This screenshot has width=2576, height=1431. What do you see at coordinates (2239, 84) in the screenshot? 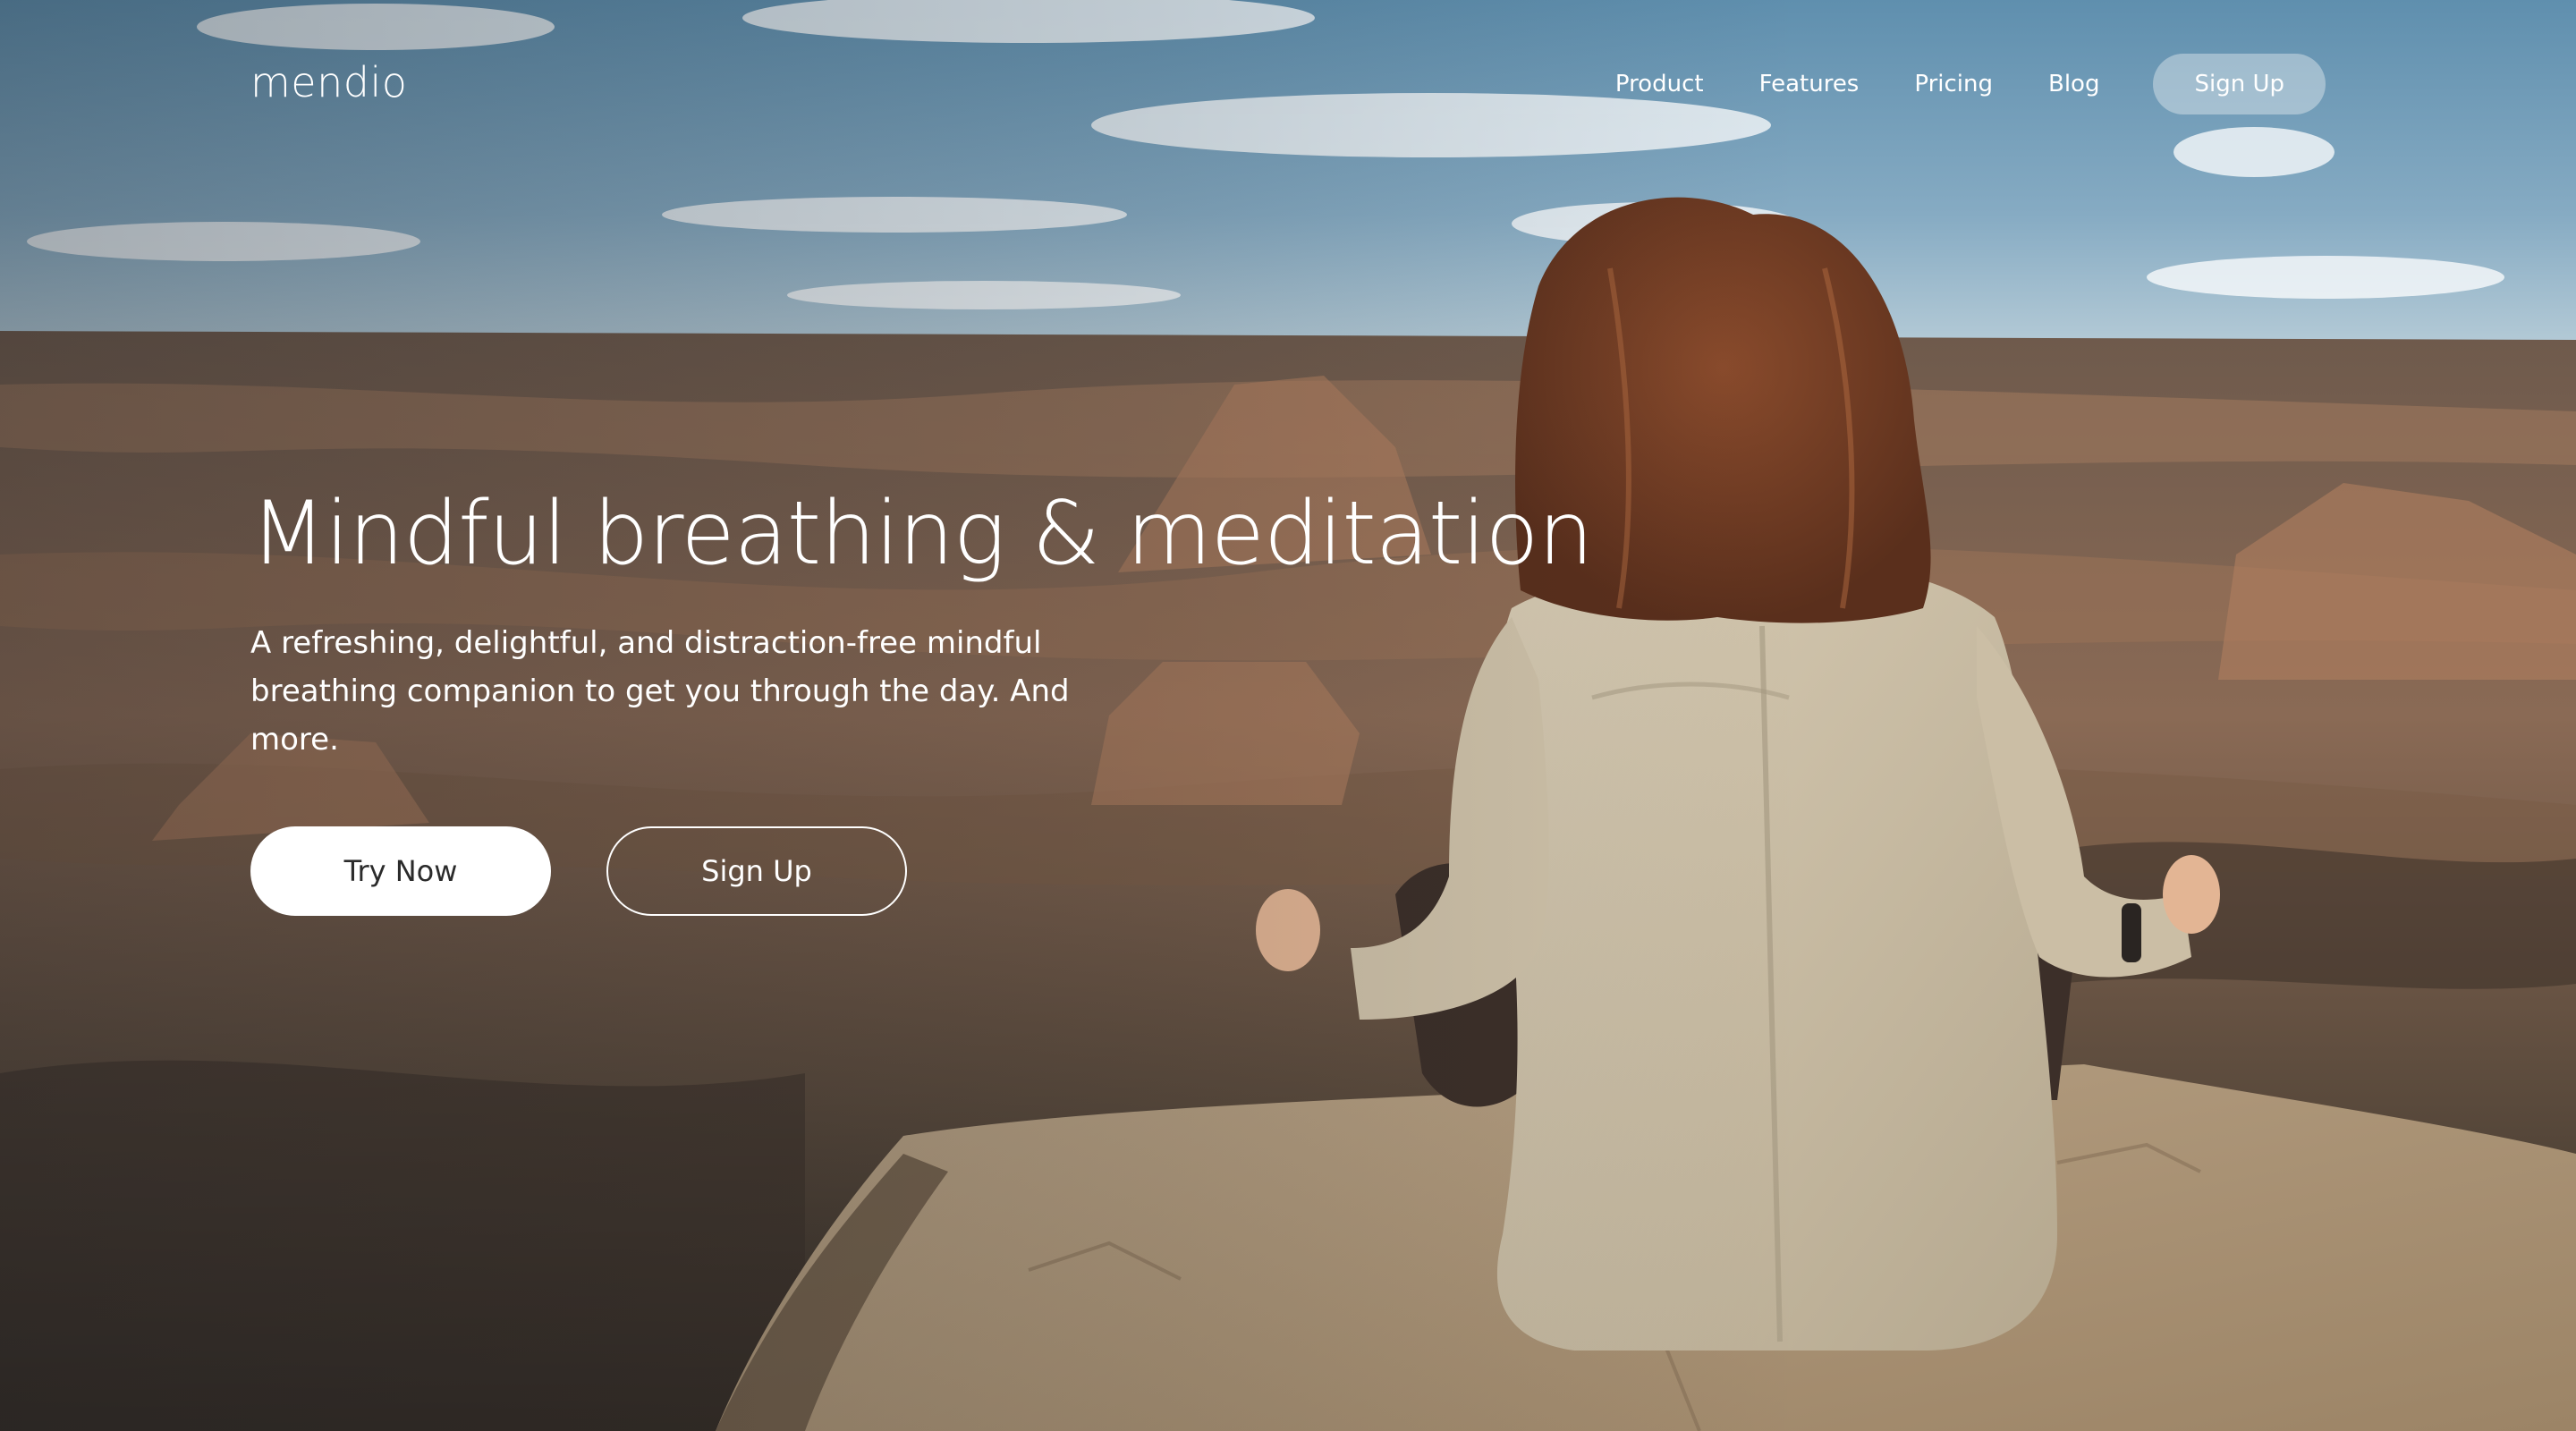
I see `nav-signup-button: Sign Up` at bounding box center [2239, 84].